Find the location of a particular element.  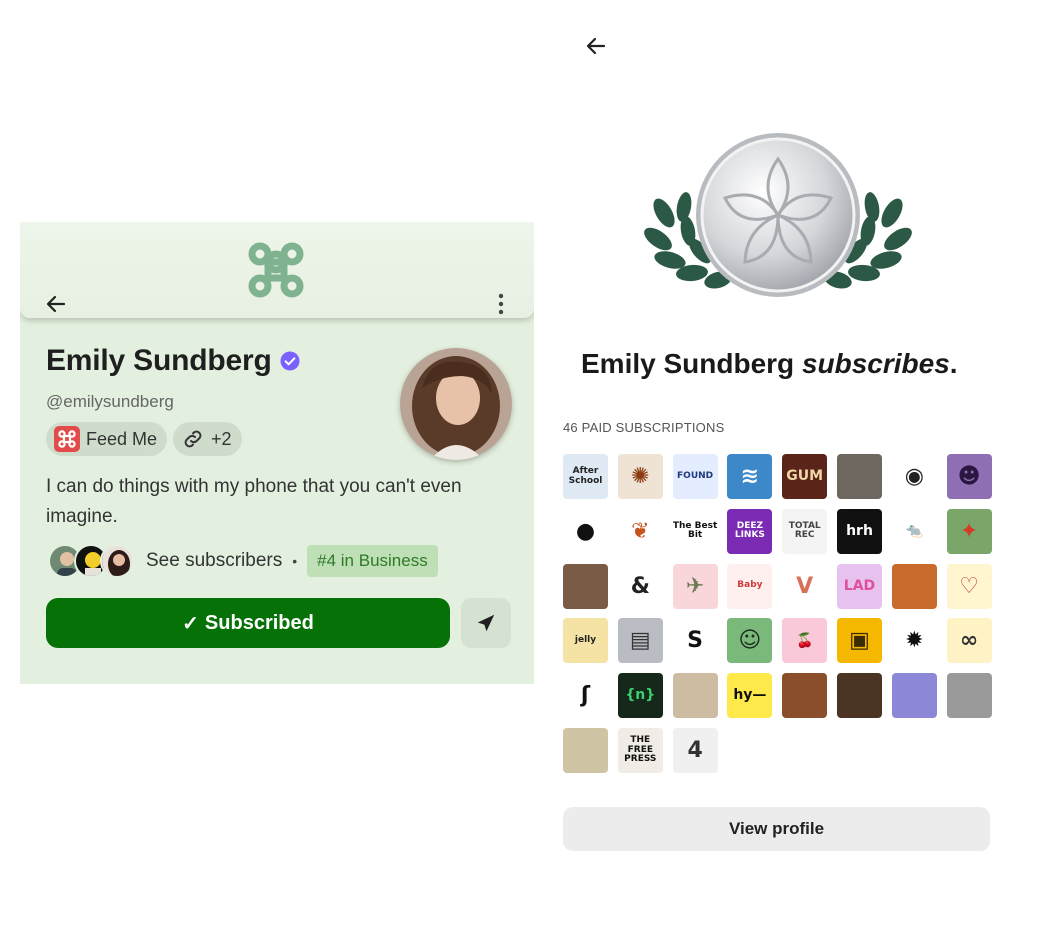

check-icon: ✓ is located at coordinates (190, 623).